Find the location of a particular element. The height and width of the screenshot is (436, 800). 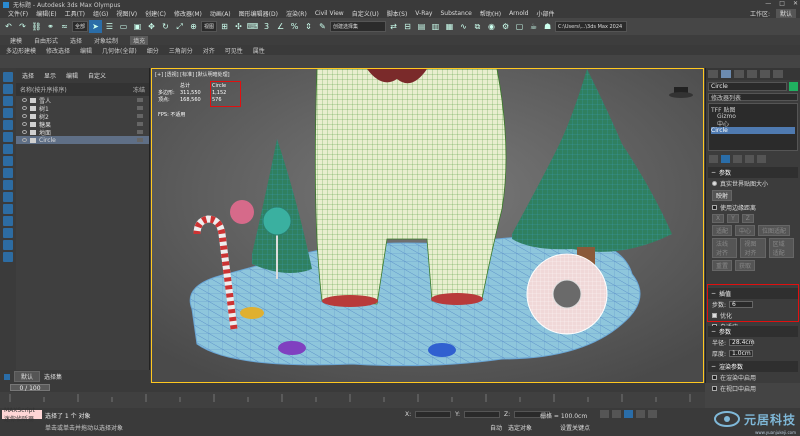

hierarchy-tab-icon is located at coordinates (739, 74).